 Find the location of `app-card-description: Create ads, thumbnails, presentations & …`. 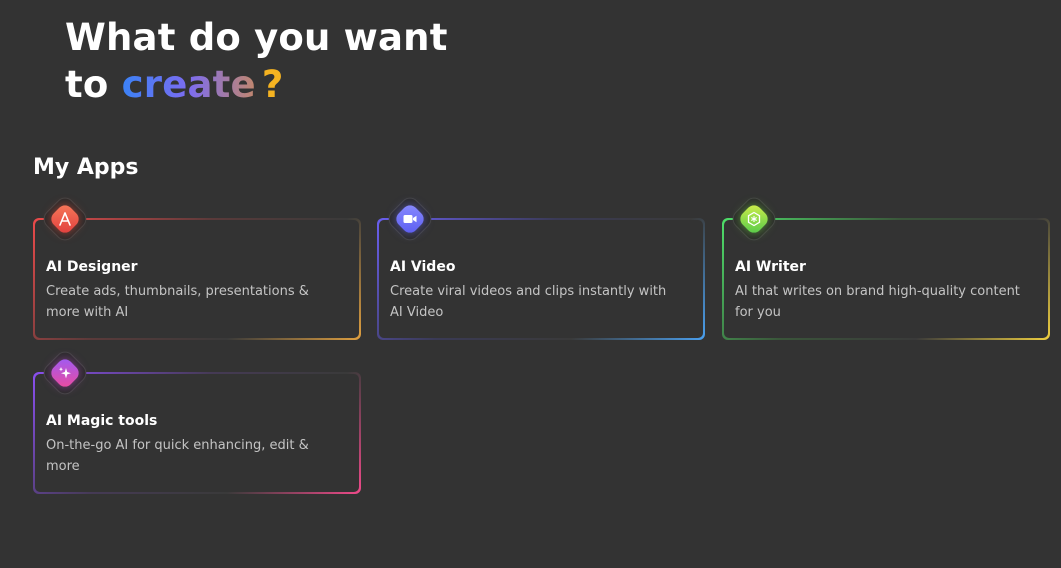

app-card-description: Create ads, thumbnails, presentations & … is located at coordinates (177, 302).